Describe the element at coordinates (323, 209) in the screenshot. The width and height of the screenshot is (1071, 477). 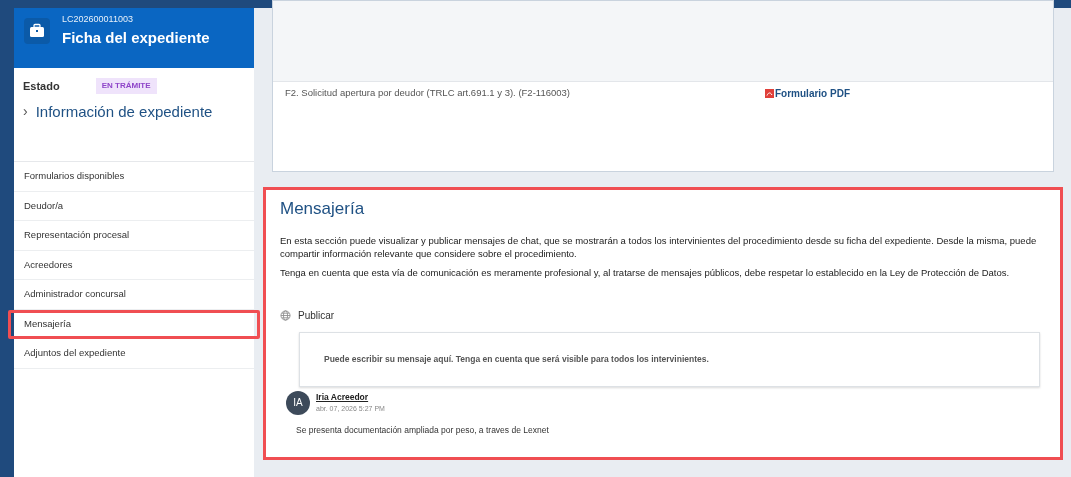
I see `section-title: Mensajería` at that location.